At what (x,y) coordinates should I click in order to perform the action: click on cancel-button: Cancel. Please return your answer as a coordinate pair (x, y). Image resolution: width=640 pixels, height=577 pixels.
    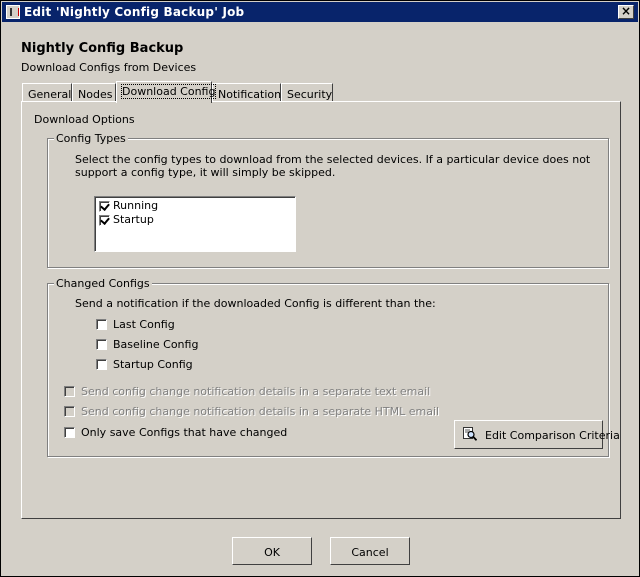
    Looking at the image, I should click on (370, 551).